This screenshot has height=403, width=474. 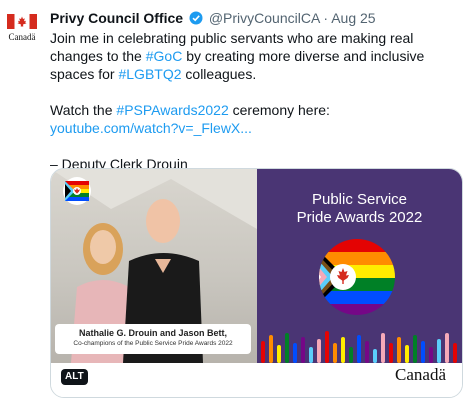 I want to click on awards-title-line: Pride Awards 2022, so click(x=359, y=217).